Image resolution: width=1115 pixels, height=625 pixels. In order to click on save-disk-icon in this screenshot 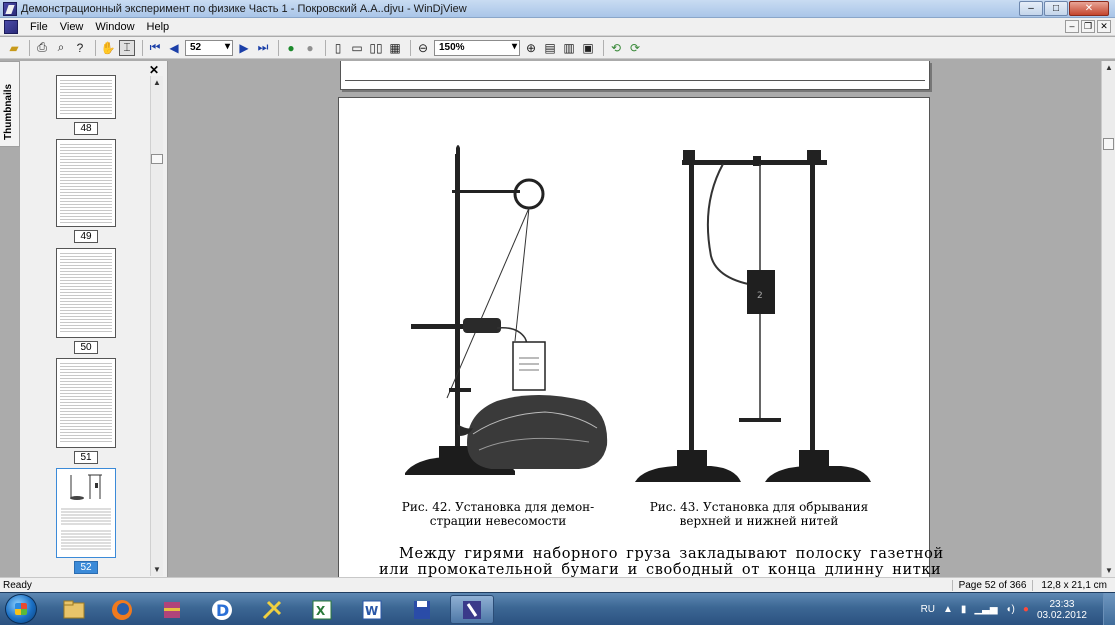, I will do `click(422, 609)`.